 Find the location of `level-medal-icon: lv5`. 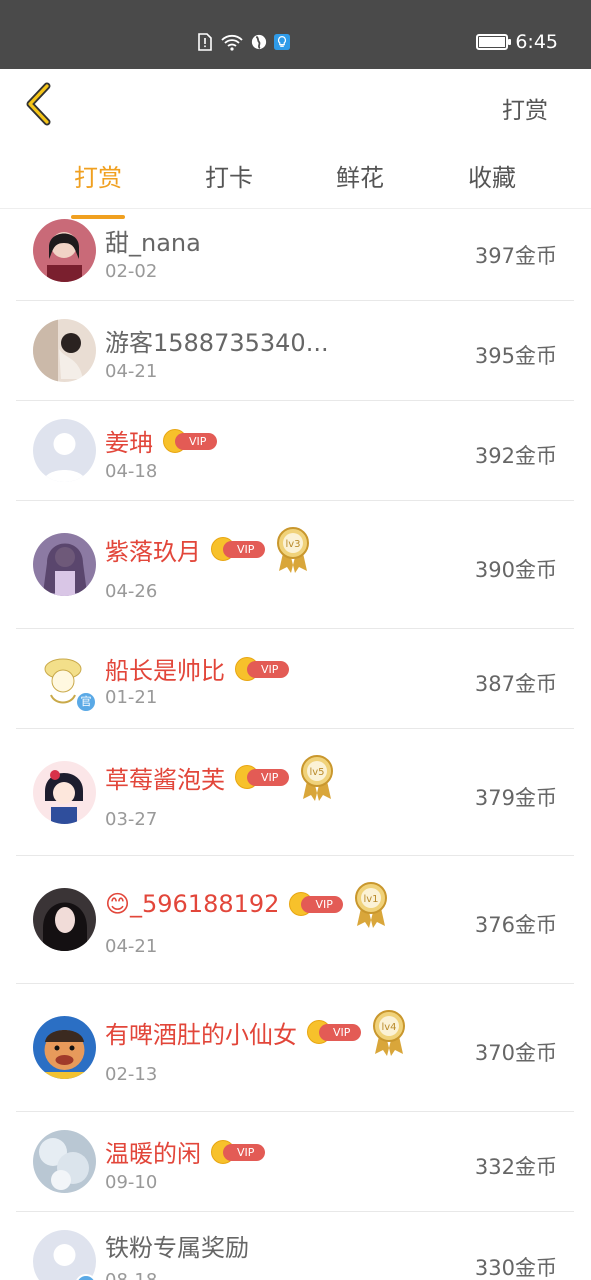

level-medal-icon: lv5 is located at coordinates (317, 778).